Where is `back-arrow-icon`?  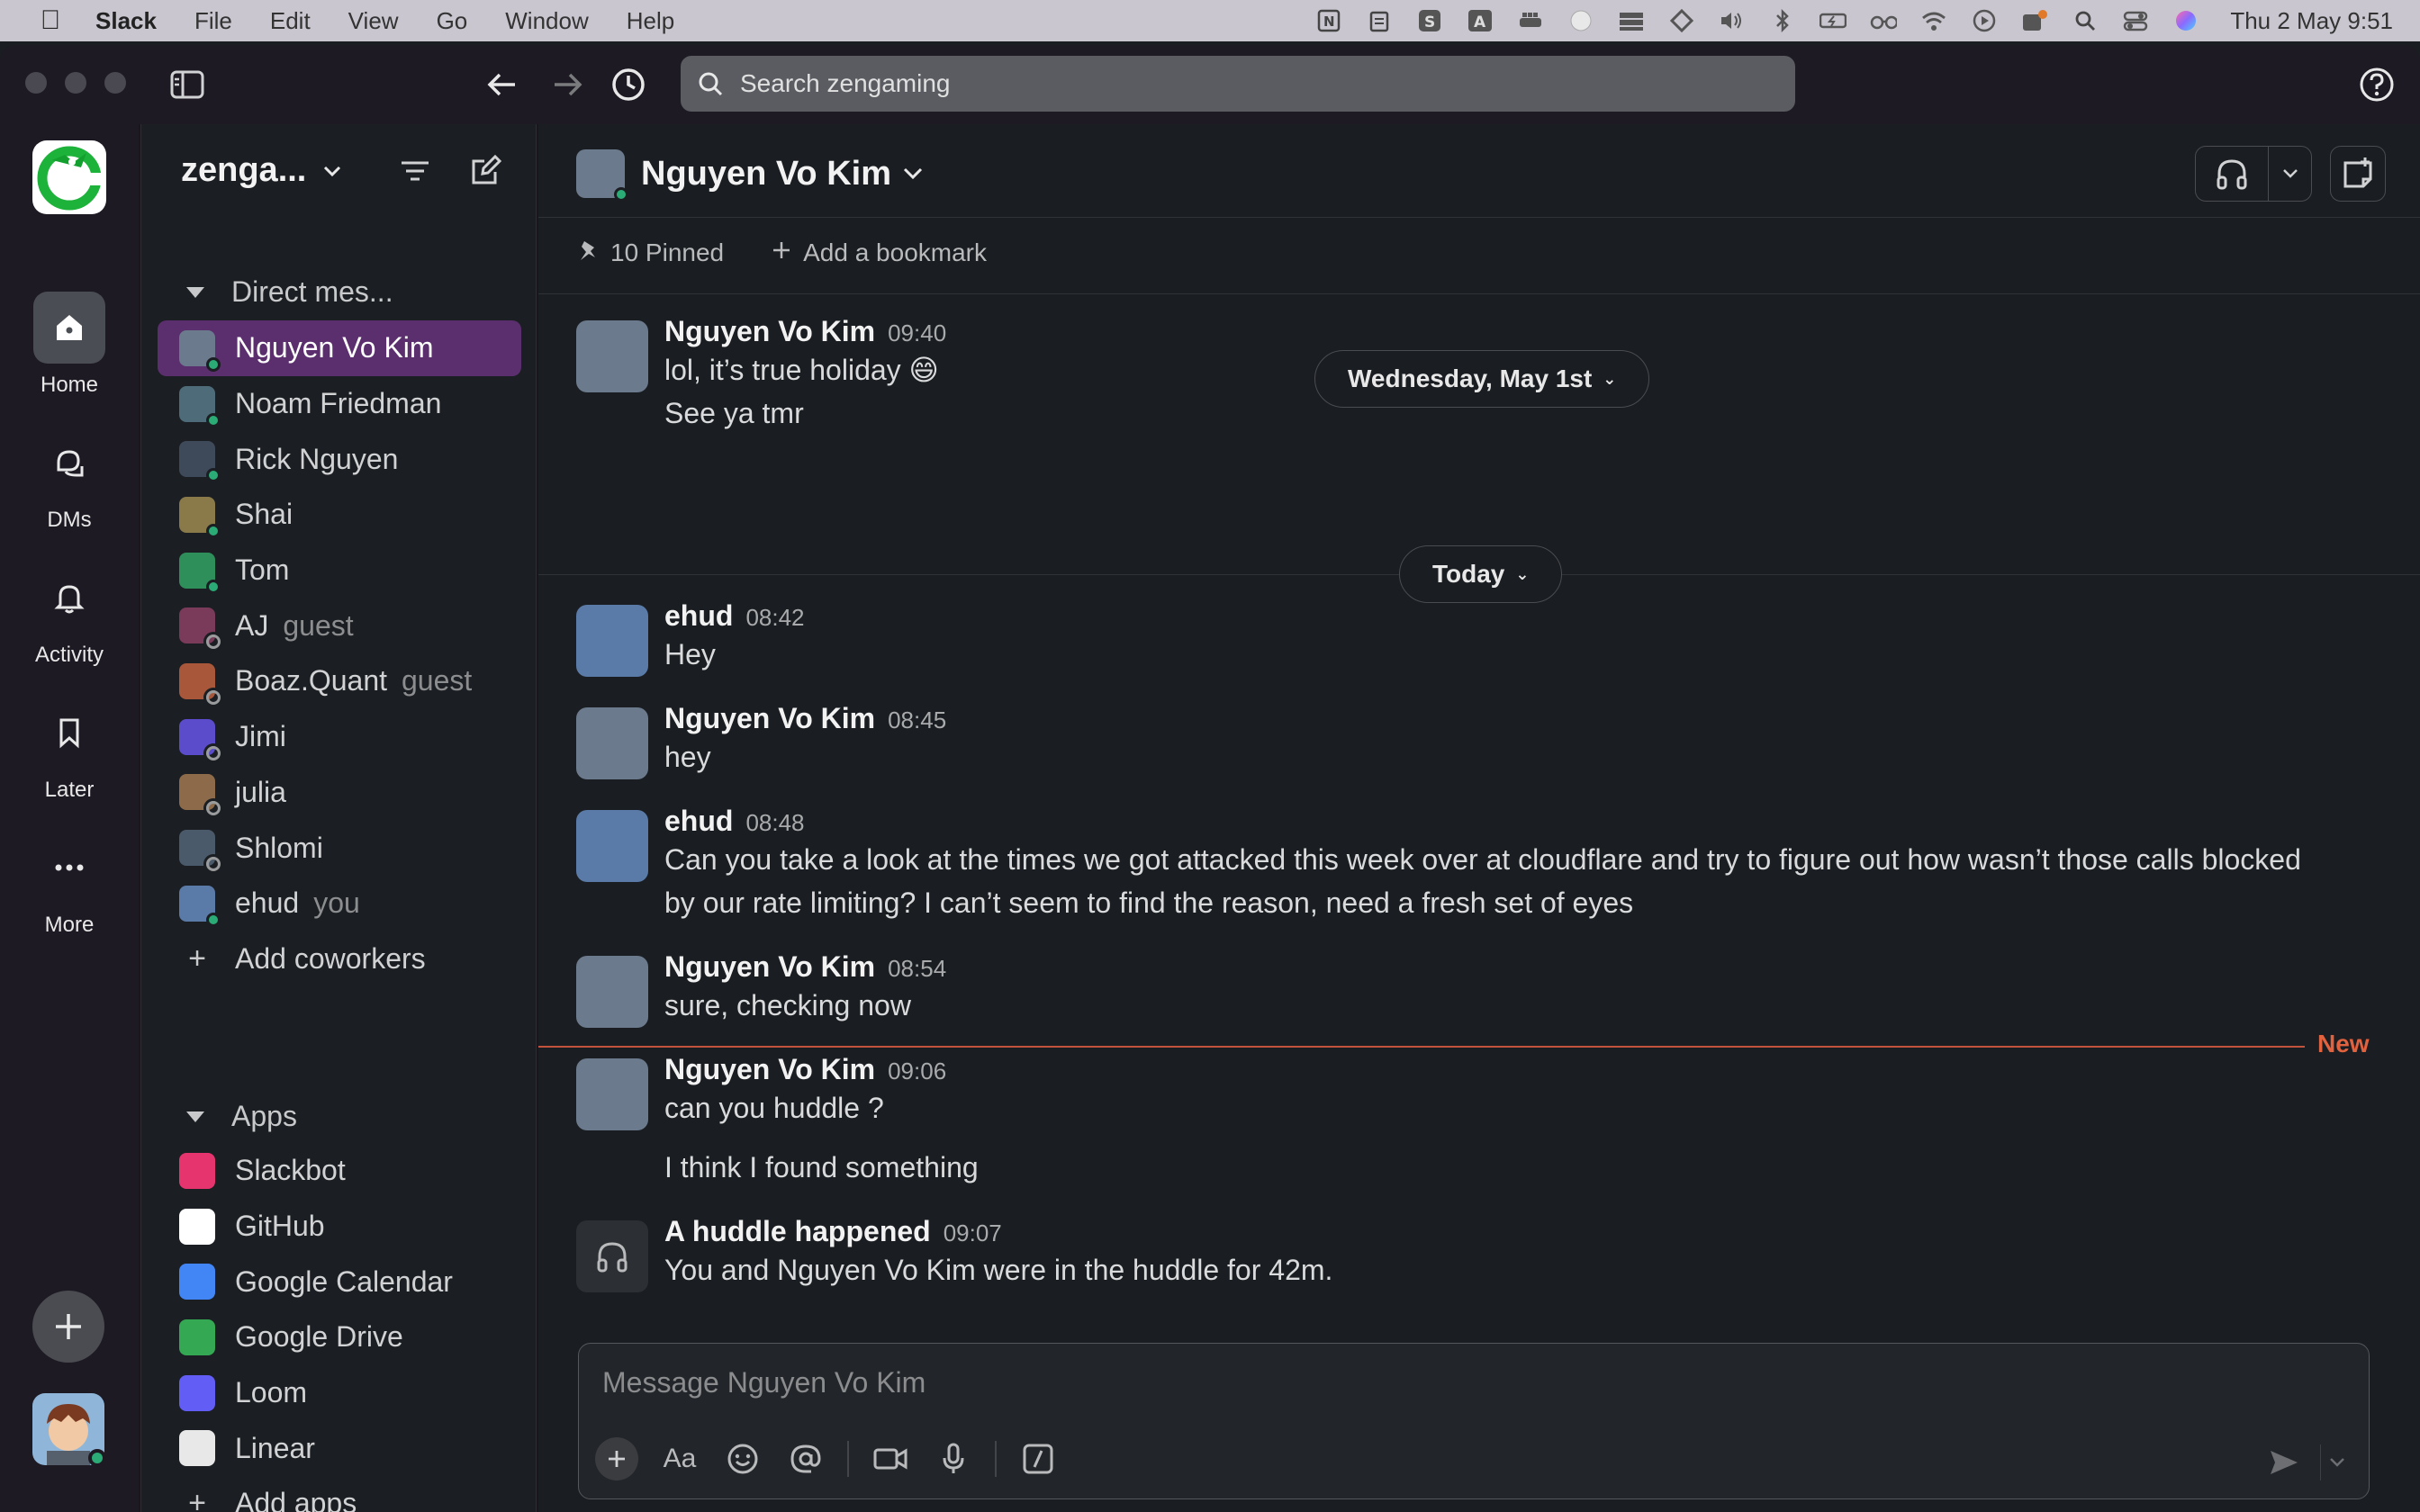 back-arrow-icon is located at coordinates (502, 85).